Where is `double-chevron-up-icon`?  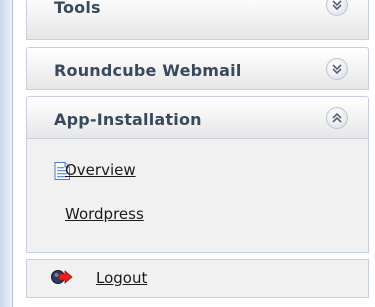 double-chevron-up-icon is located at coordinates (337, 118).